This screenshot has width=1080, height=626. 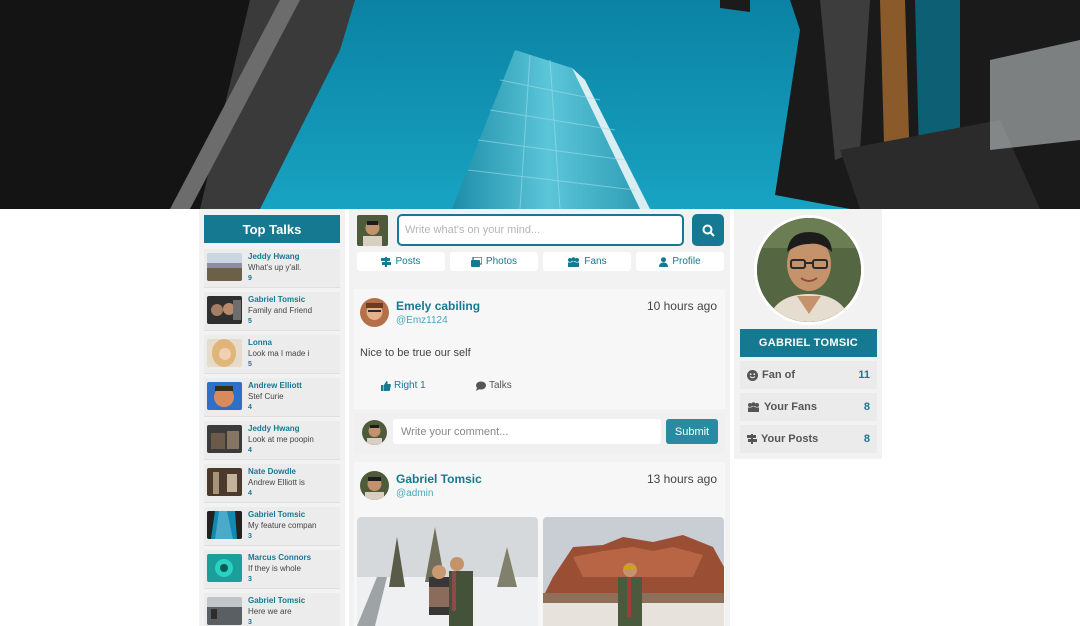 I want to click on talk-author: Andrew Elliott, so click(x=275, y=385).